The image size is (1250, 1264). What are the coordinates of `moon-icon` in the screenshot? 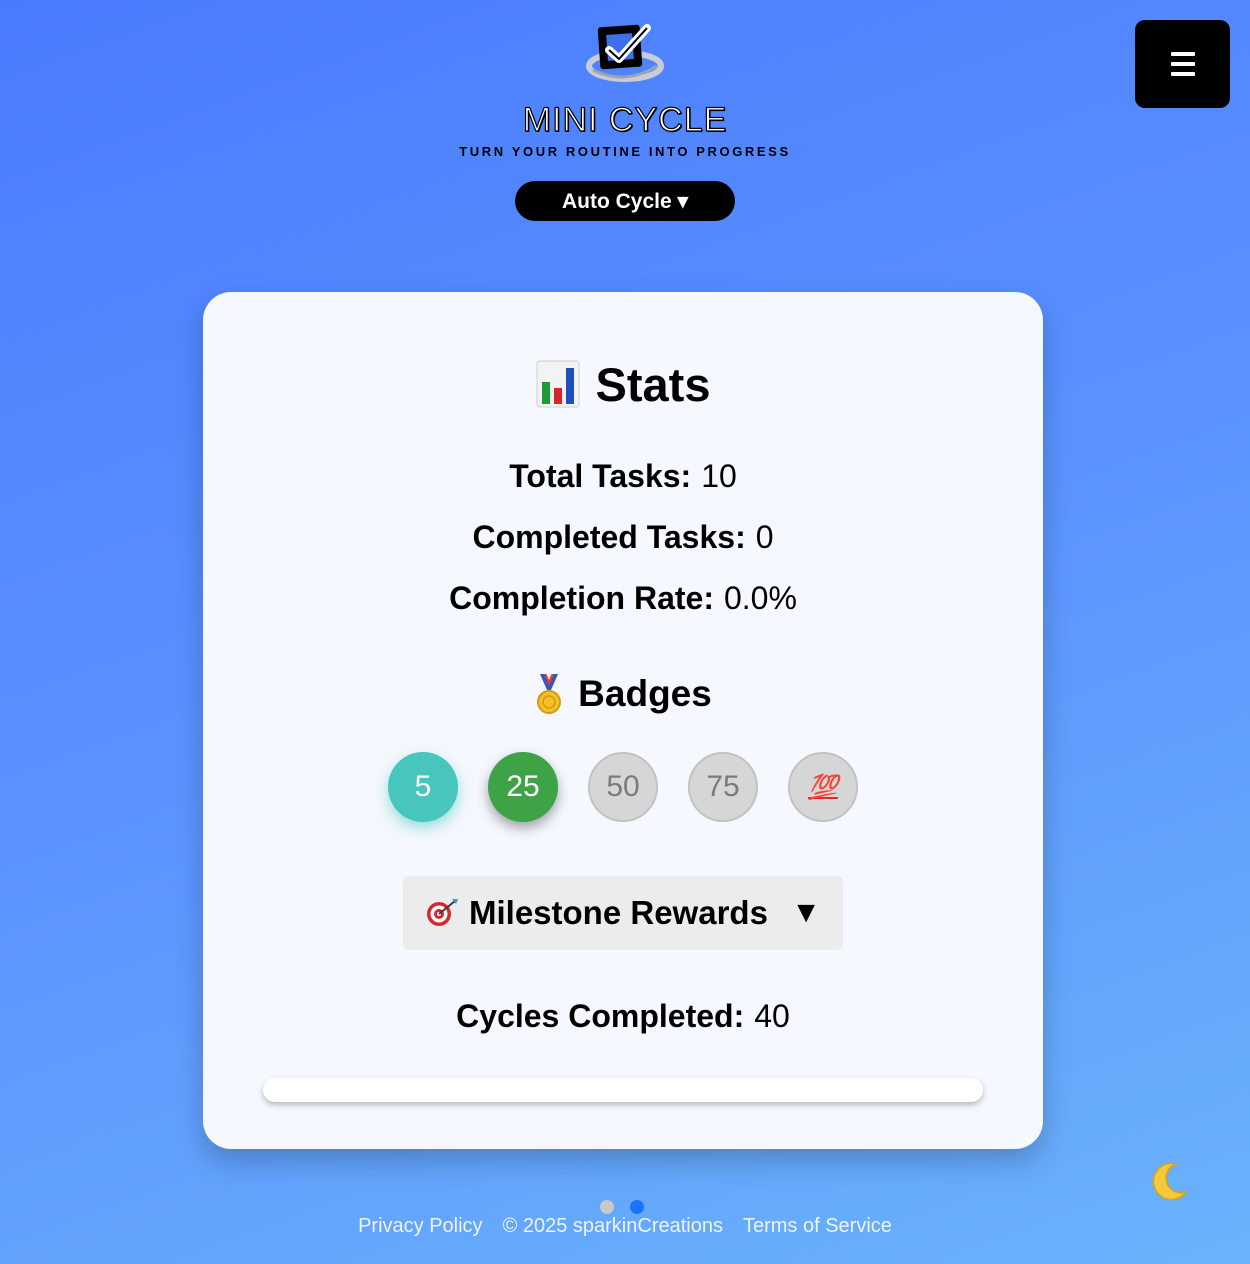 It's located at (1168, 1182).